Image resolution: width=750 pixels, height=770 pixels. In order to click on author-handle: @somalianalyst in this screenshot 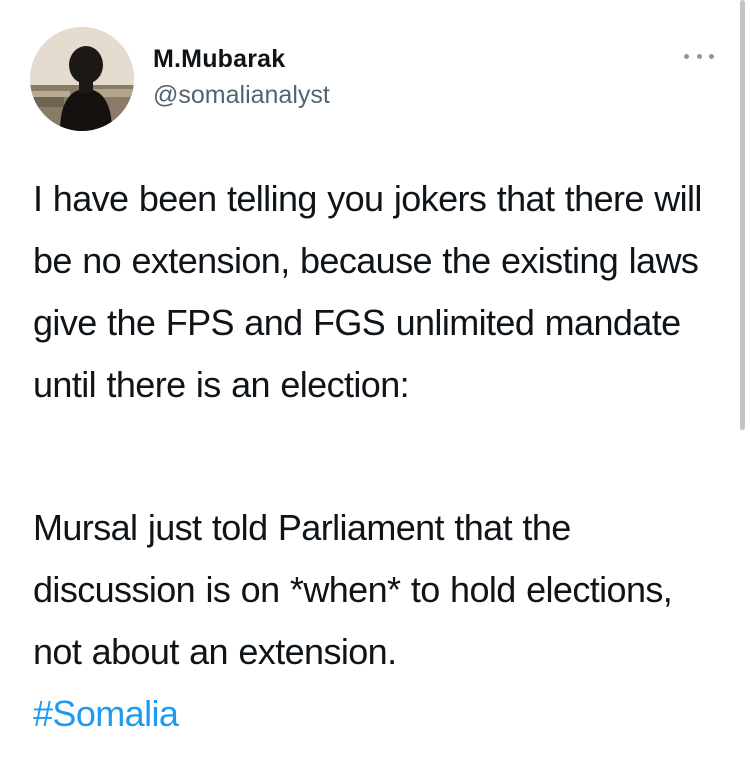, I will do `click(241, 95)`.